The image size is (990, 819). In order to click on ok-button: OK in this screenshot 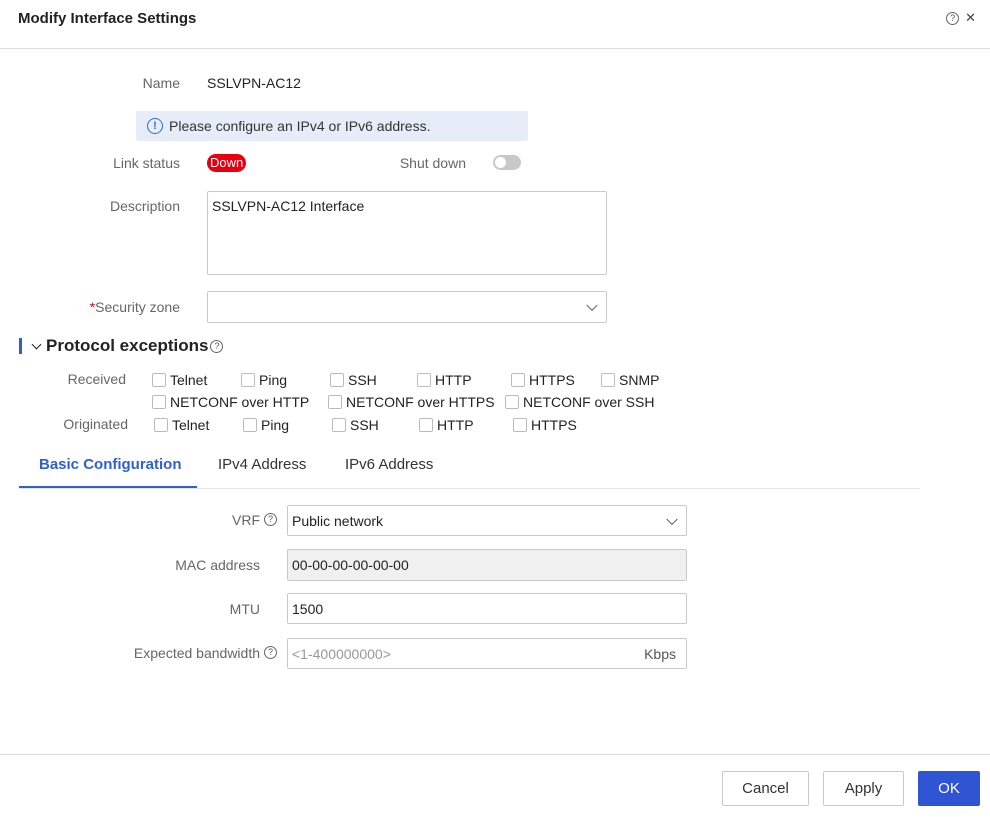, I will do `click(949, 788)`.